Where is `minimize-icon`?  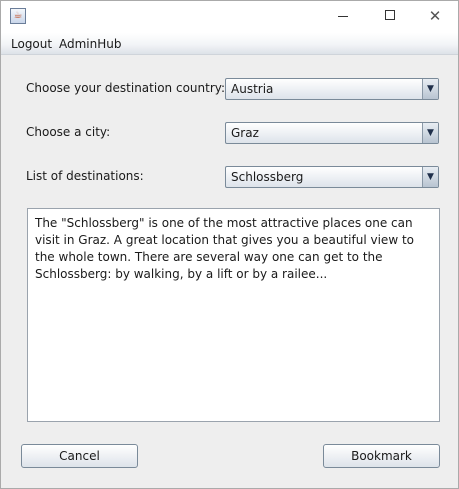 minimize-icon is located at coordinates (343, 16).